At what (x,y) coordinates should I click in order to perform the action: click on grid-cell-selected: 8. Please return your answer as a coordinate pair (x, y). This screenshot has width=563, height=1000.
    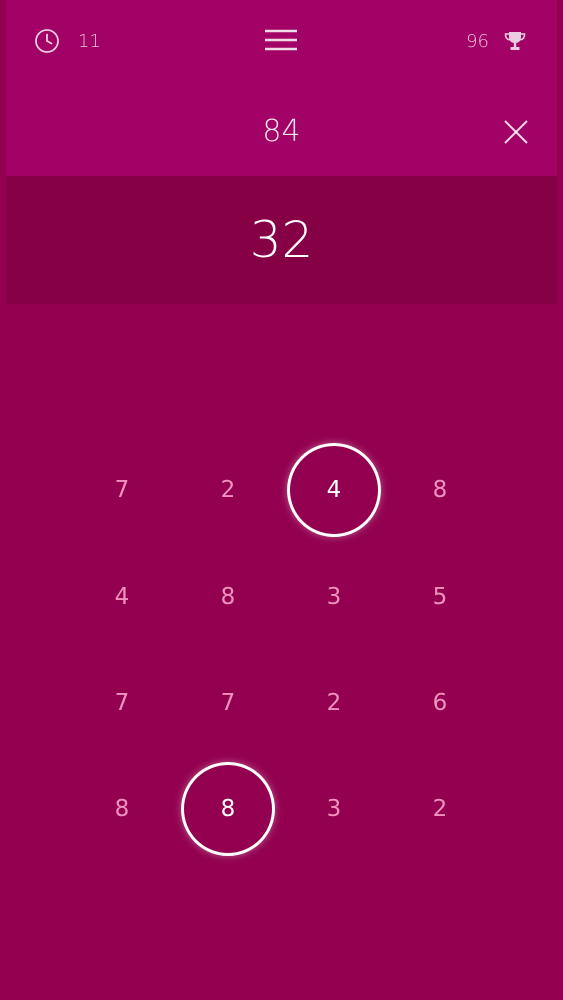
    Looking at the image, I should click on (228, 809).